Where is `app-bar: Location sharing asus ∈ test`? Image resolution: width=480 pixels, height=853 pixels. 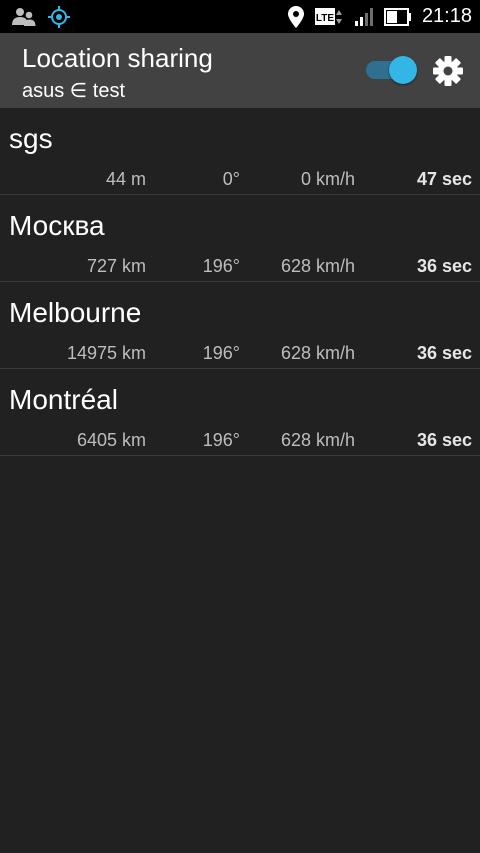
app-bar: Location sharing asus ∈ test is located at coordinates (240, 70).